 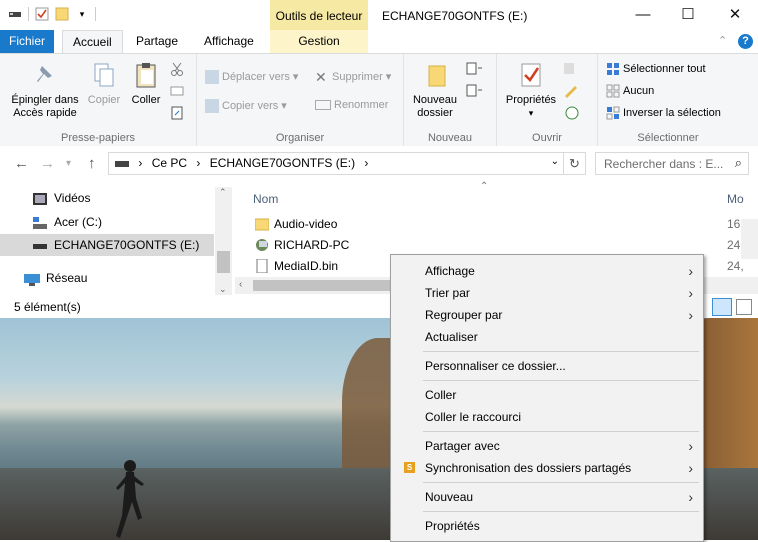 I want to click on column-header-name: Nom, so click(x=265, y=199).